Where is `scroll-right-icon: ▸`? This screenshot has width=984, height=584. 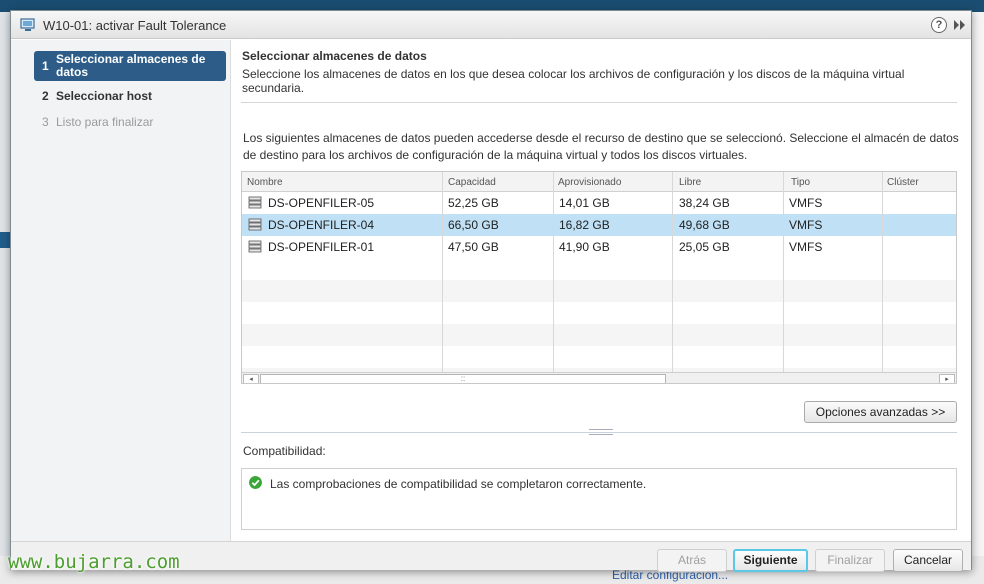 scroll-right-icon: ▸ is located at coordinates (947, 378).